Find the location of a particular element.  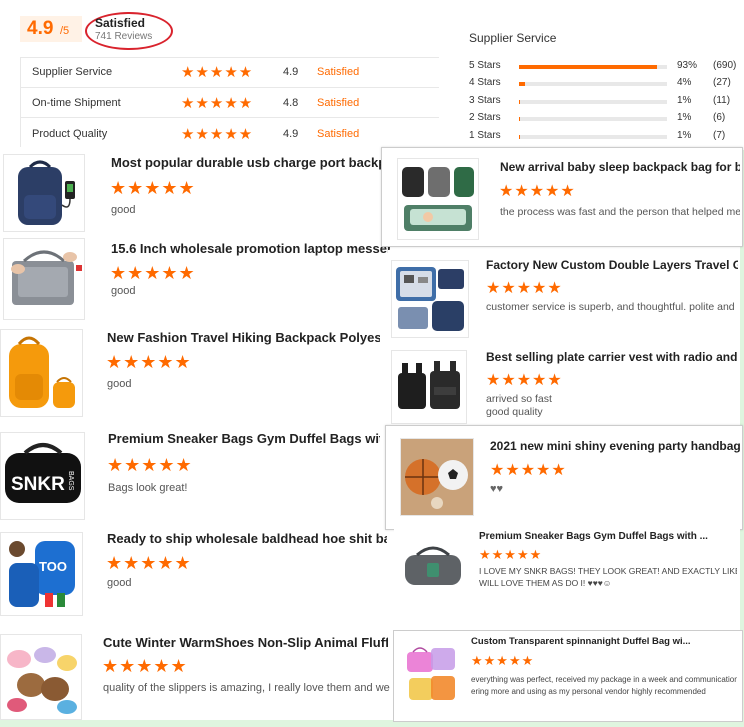

metric-label: Product Quality is located at coordinates (70, 134).